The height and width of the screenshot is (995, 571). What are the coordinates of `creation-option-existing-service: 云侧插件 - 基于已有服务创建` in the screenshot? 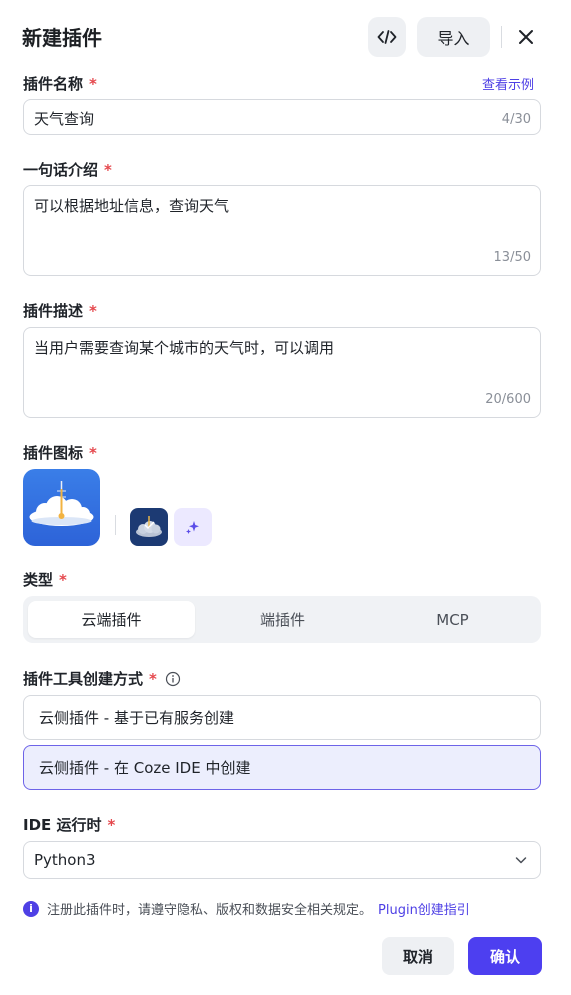 It's located at (282, 717).